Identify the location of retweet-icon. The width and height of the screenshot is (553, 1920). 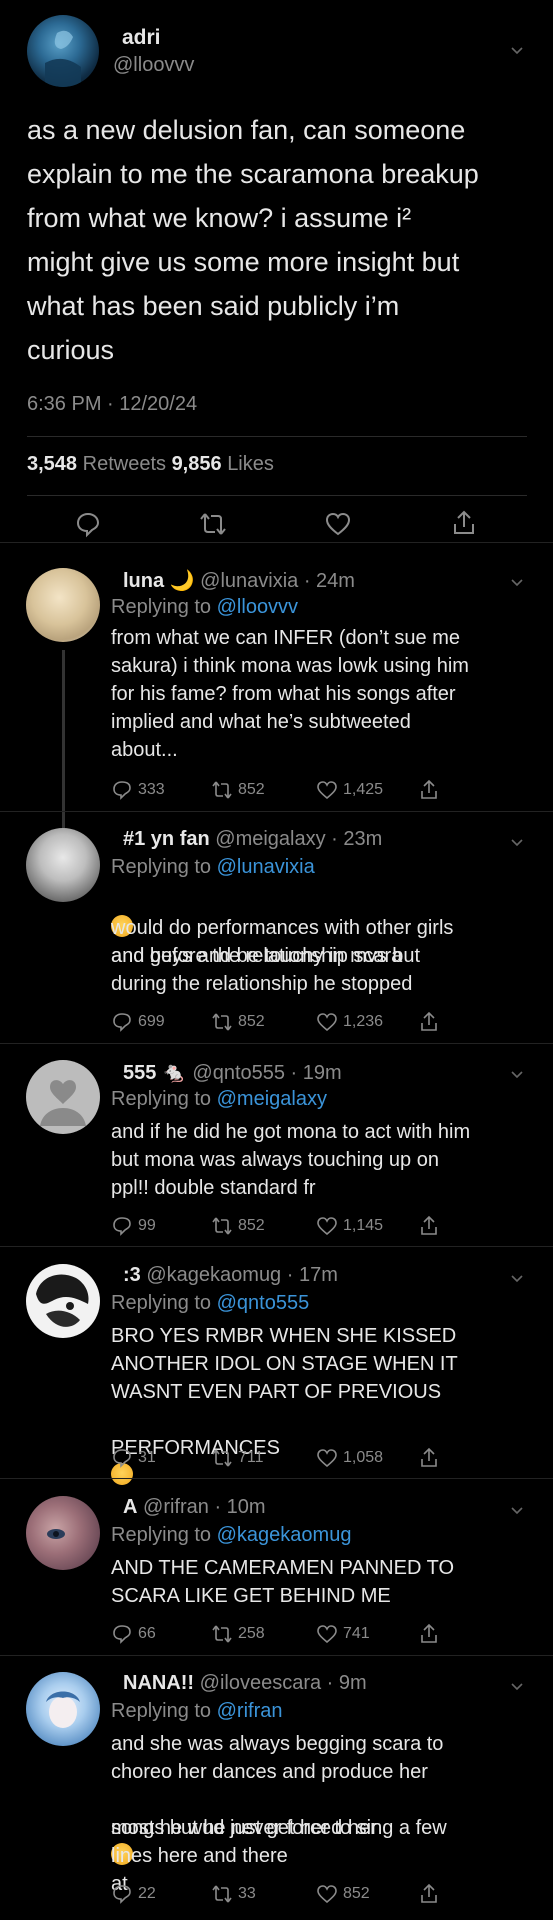
(213, 524).